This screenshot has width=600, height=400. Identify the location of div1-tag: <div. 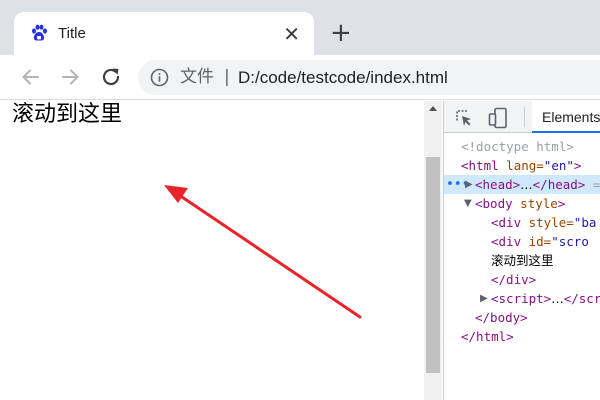
(506, 222).